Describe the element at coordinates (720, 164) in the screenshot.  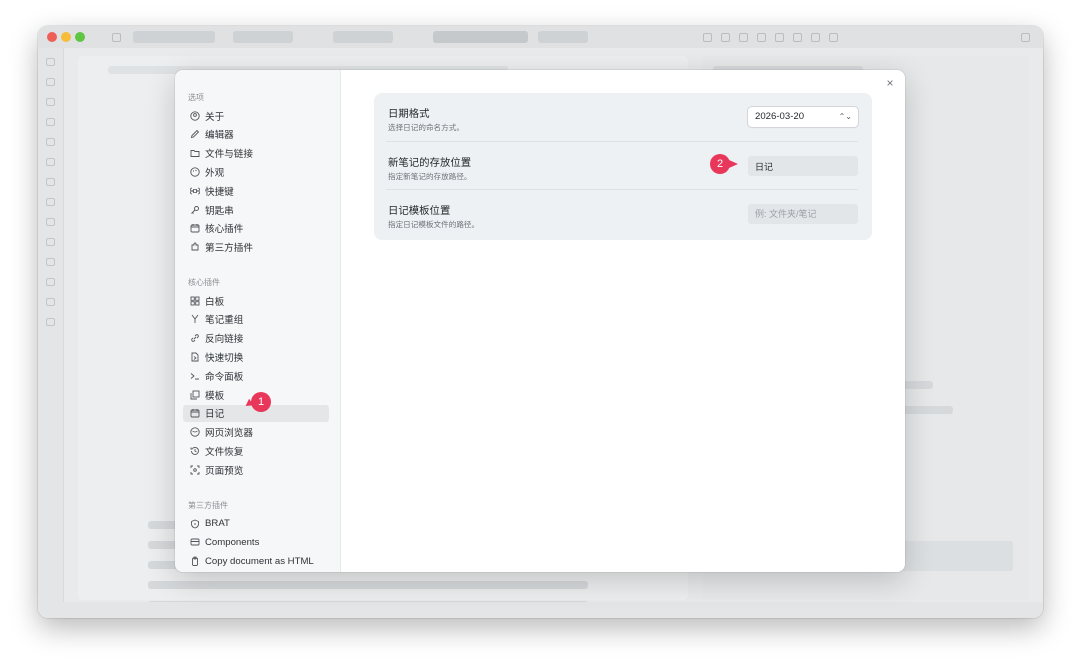
I see `annotation-badge-number: 2` at that location.